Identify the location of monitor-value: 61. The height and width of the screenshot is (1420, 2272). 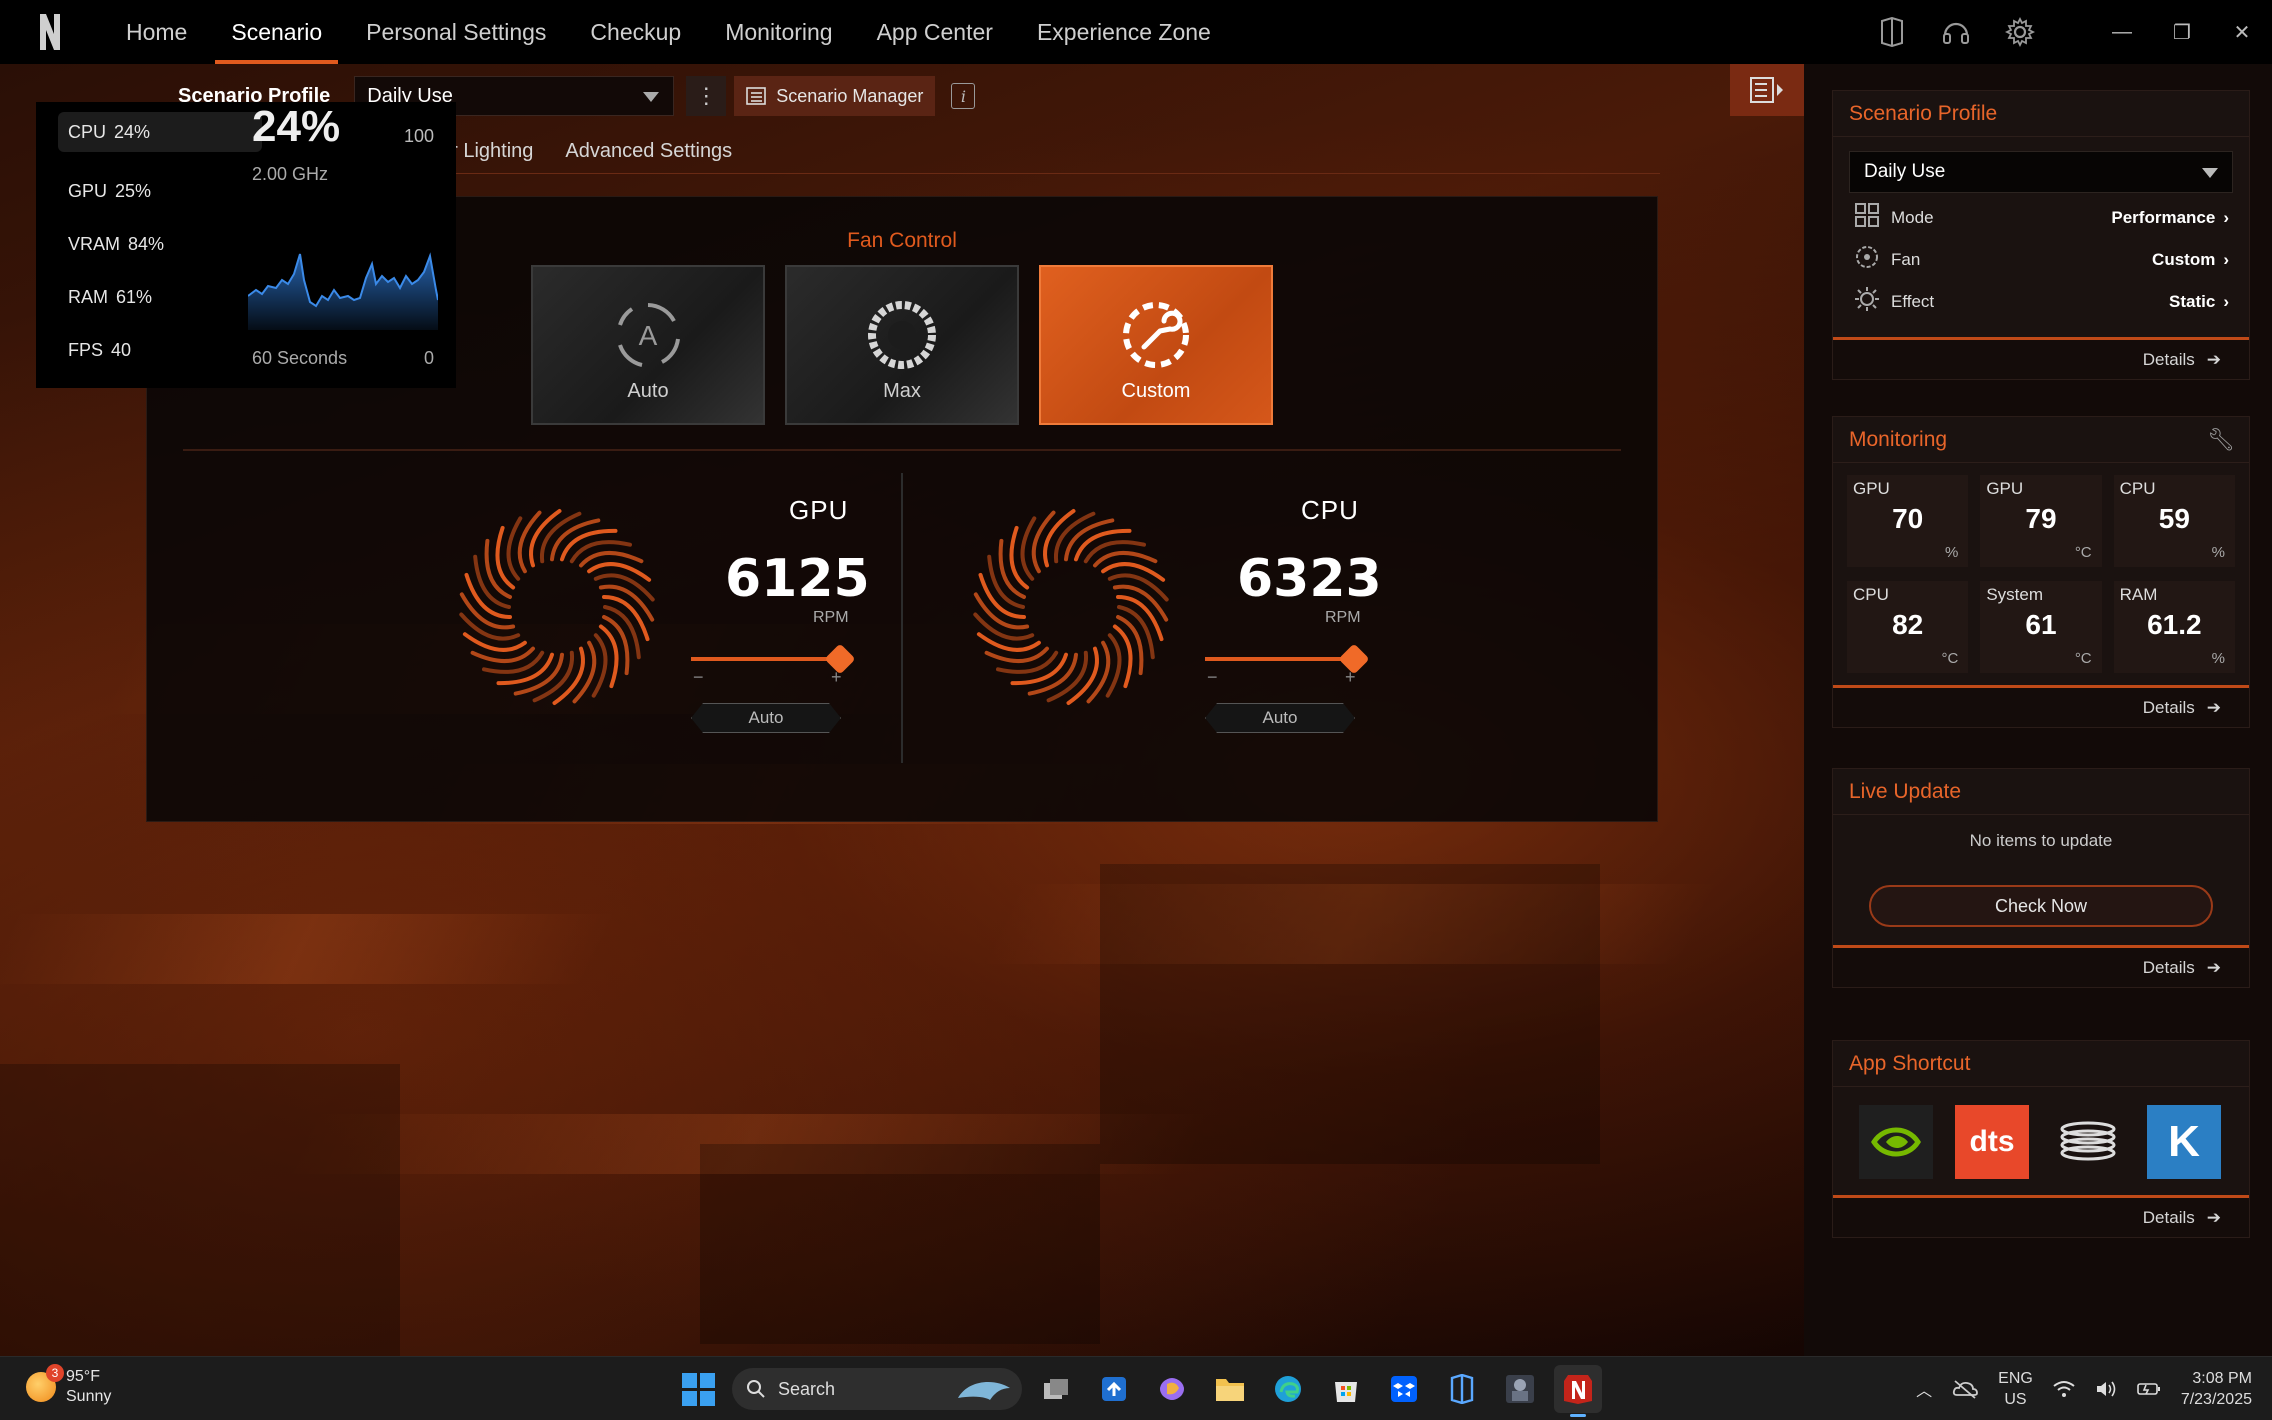
(2041, 624).